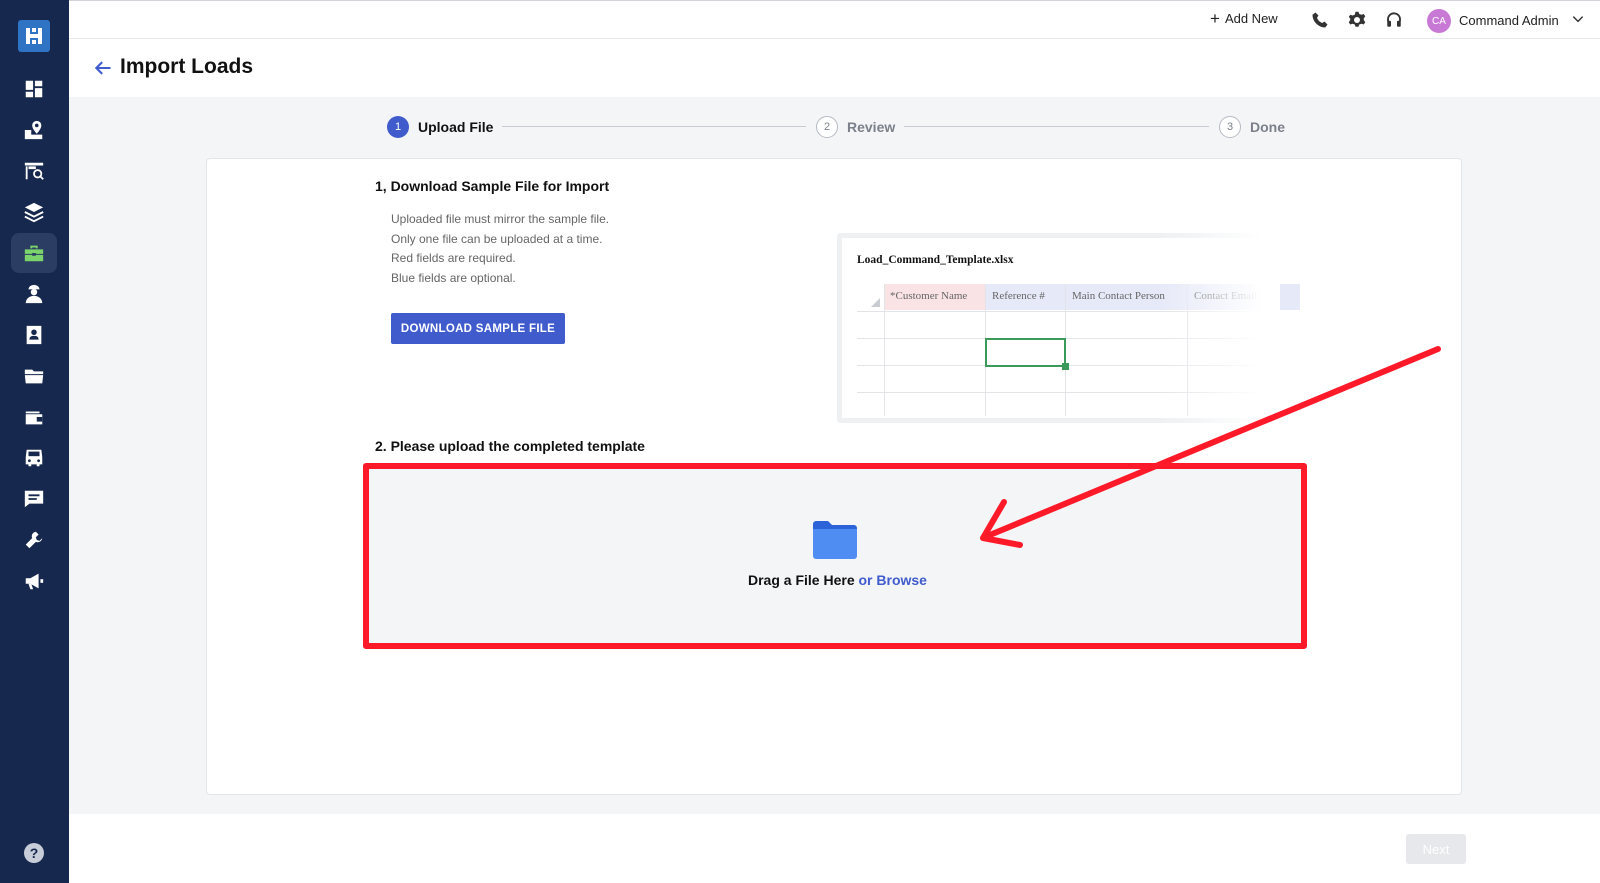  Describe the element at coordinates (1578, 19) in the screenshot. I see `chevron-down-icon` at that location.